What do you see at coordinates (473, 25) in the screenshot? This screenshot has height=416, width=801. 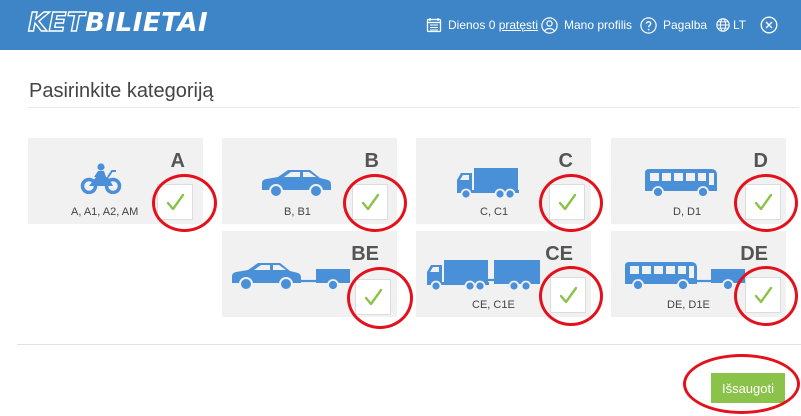 I see `days-text: Dienos 0` at bounding box center [473, 25].